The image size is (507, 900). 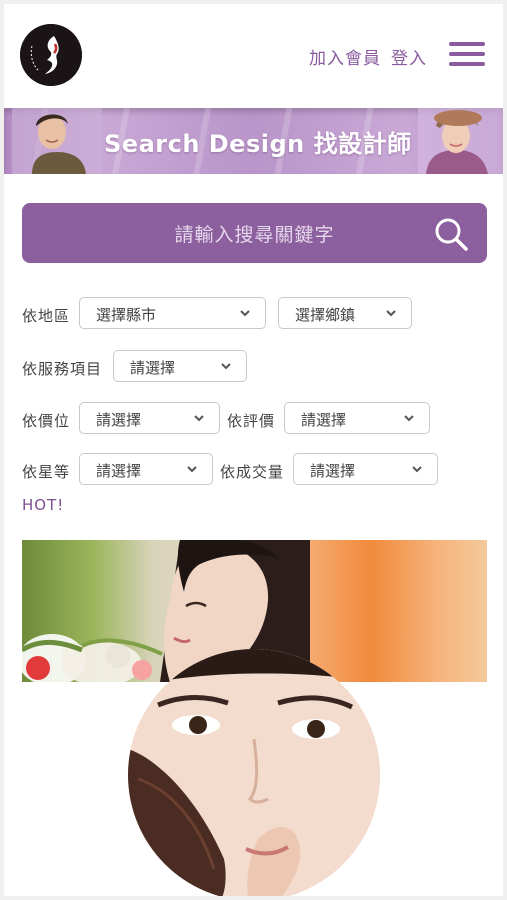 I want to click on filter-label-price: 依價位, so click(x=46, y=421).